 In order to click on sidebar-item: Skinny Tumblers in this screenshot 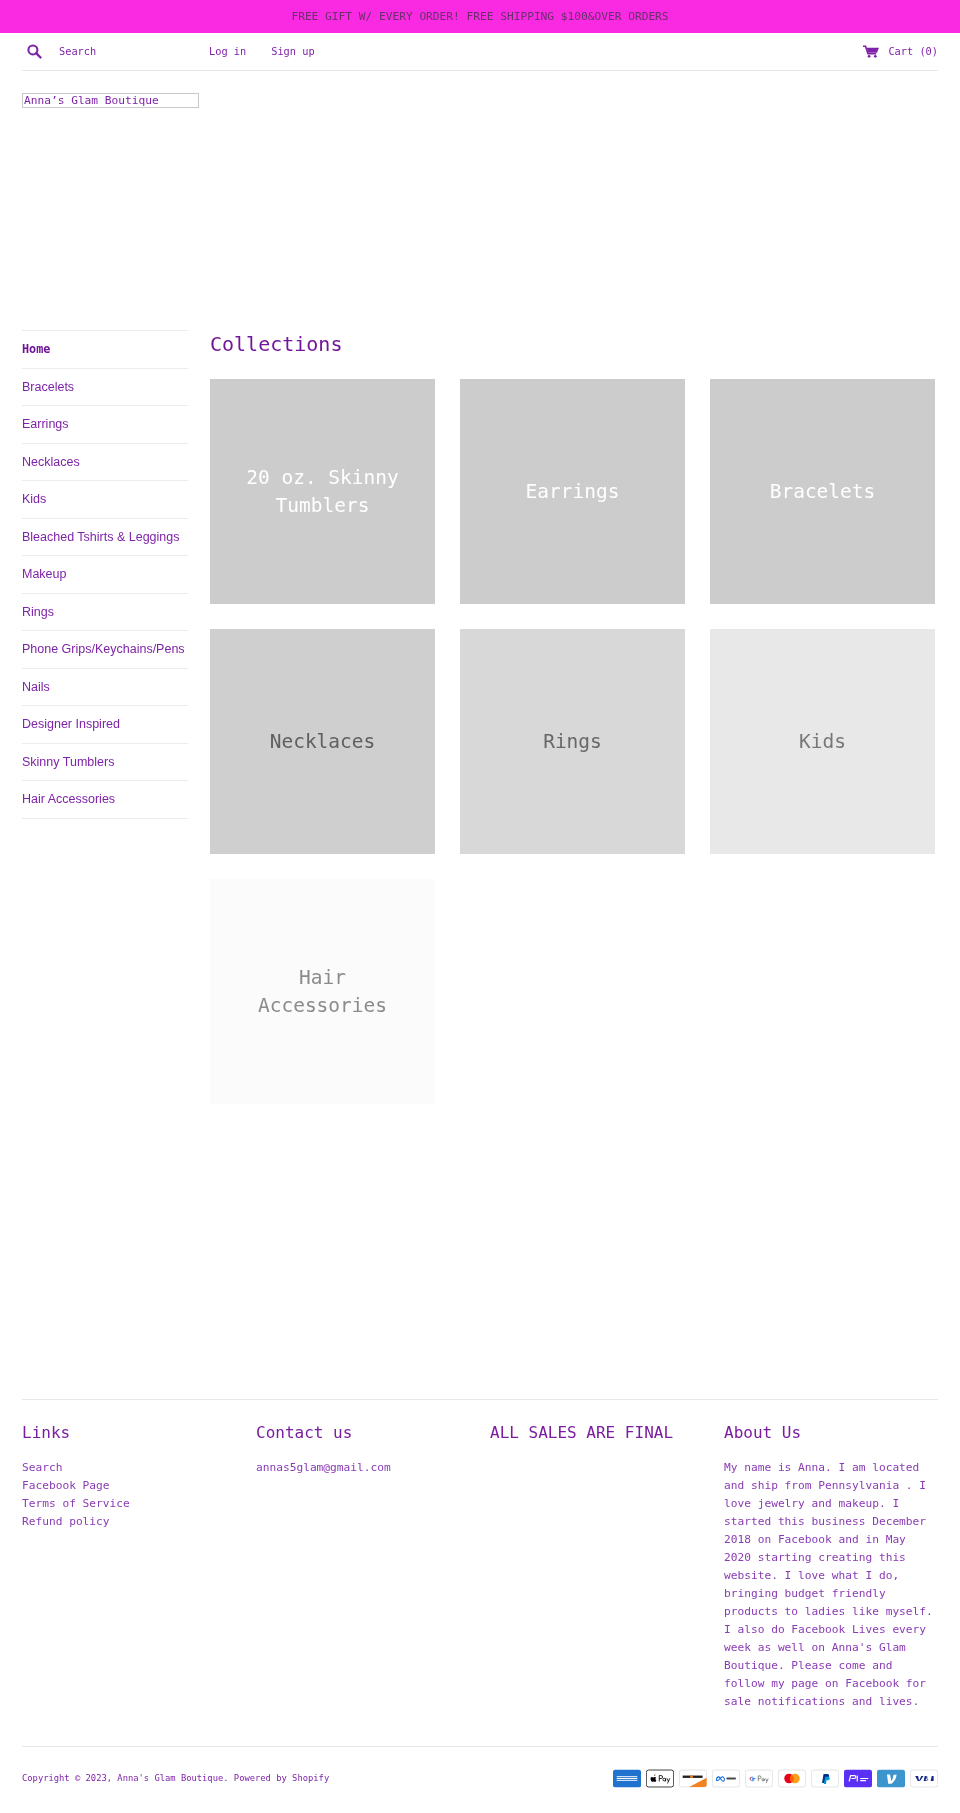, I will do `click(105, 761)`.